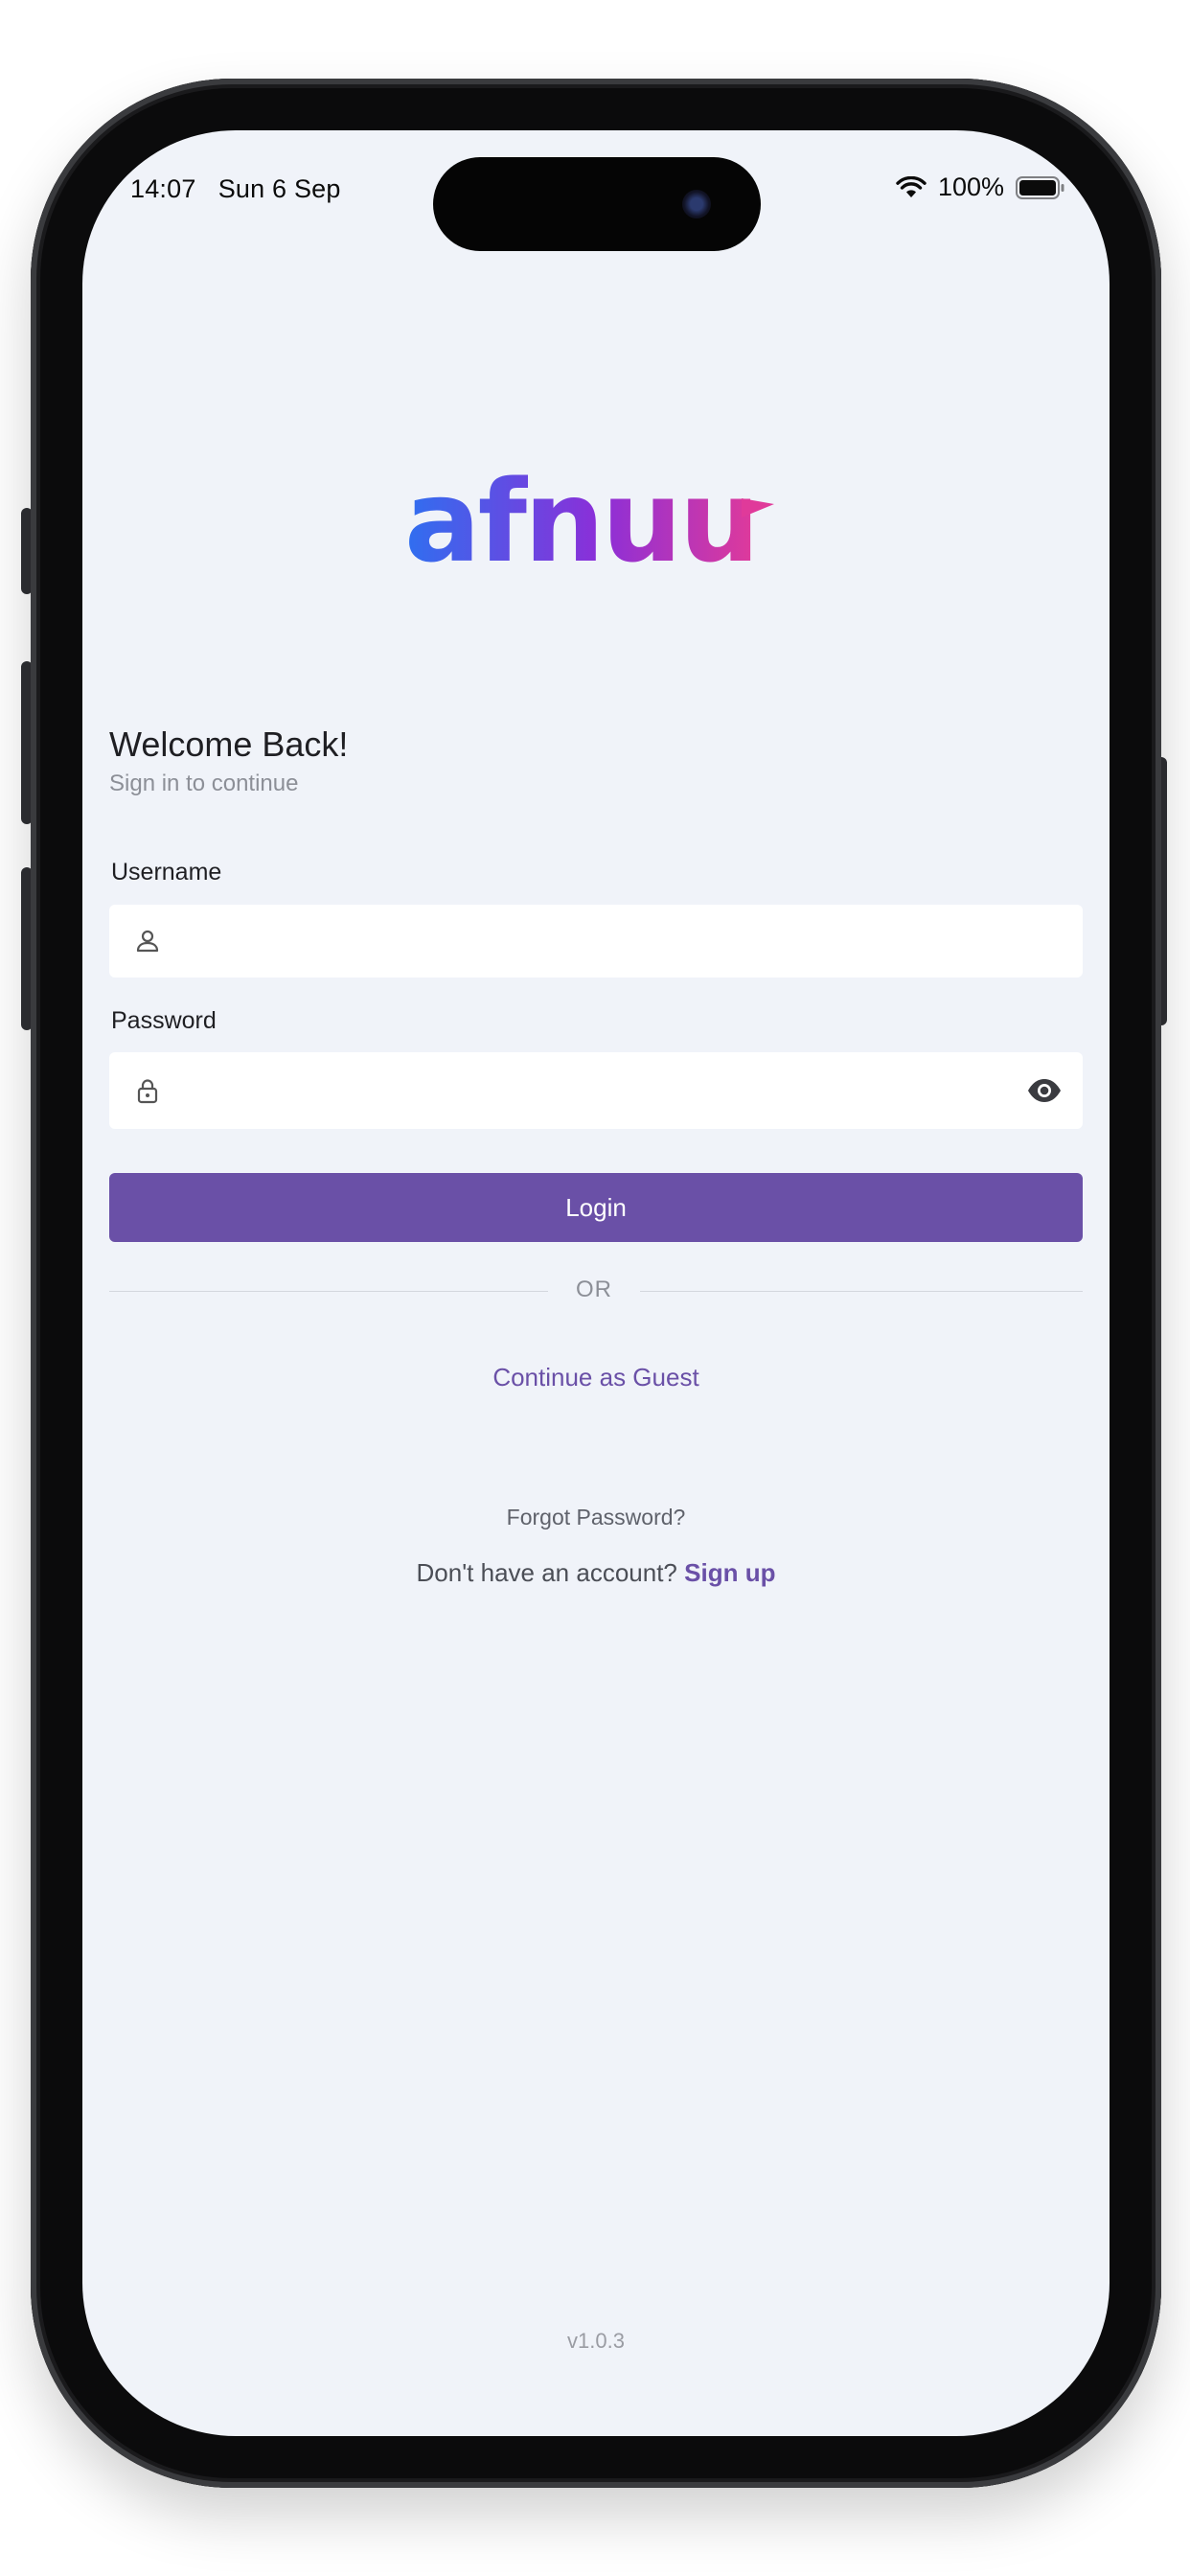 The image size is (1190, 2576). What do you see at coordinates (204, 783) in the screenshot?
I see `welcome-subtitle: Sign in to continue` at bounding box center [204, 783].